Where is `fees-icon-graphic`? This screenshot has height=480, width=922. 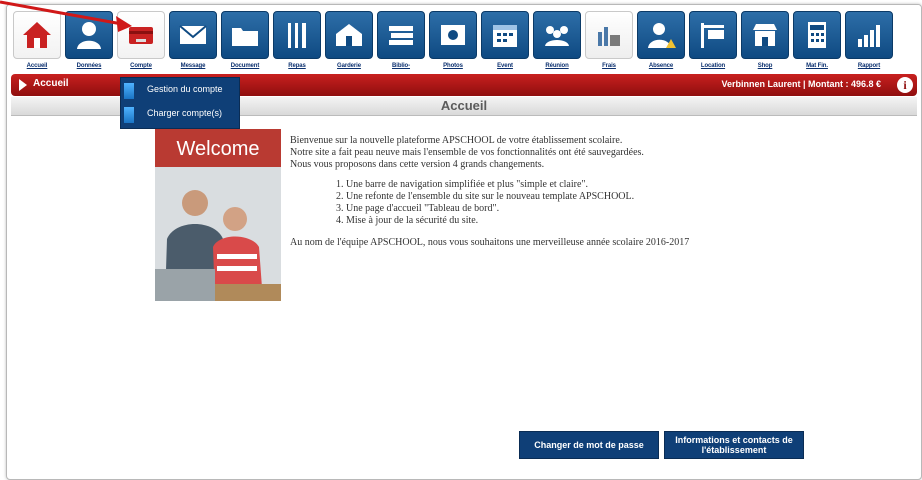 fees-icon-graphic is located at coordinates (609, 36).